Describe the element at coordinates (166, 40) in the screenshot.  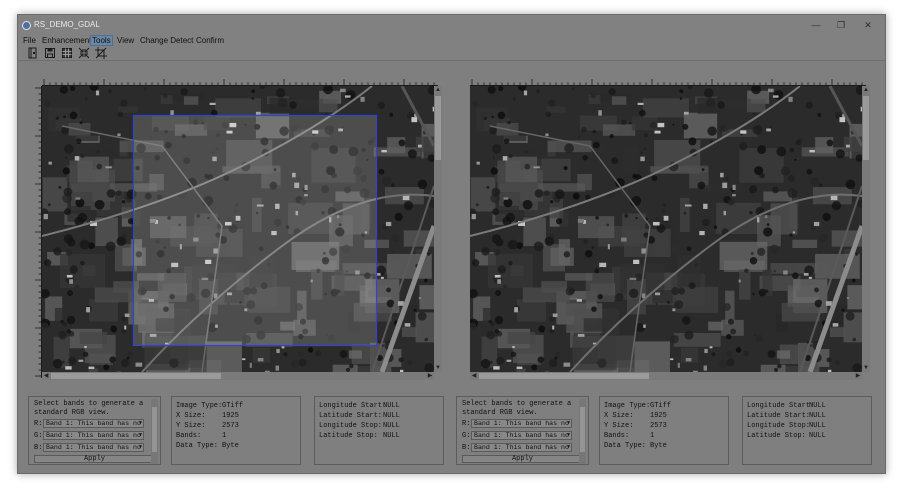
I see `menu-change-detect: Change Detect` at that location.